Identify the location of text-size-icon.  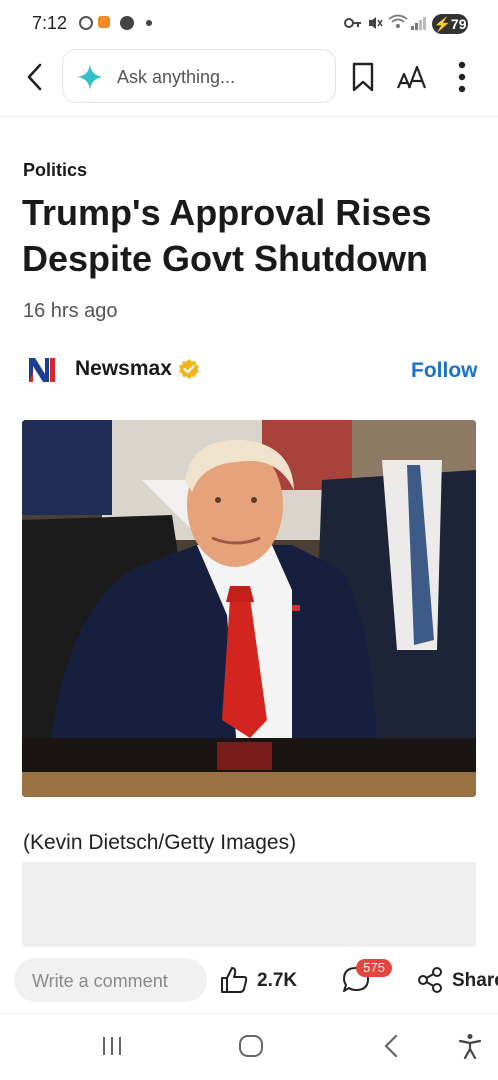
(412, 77).